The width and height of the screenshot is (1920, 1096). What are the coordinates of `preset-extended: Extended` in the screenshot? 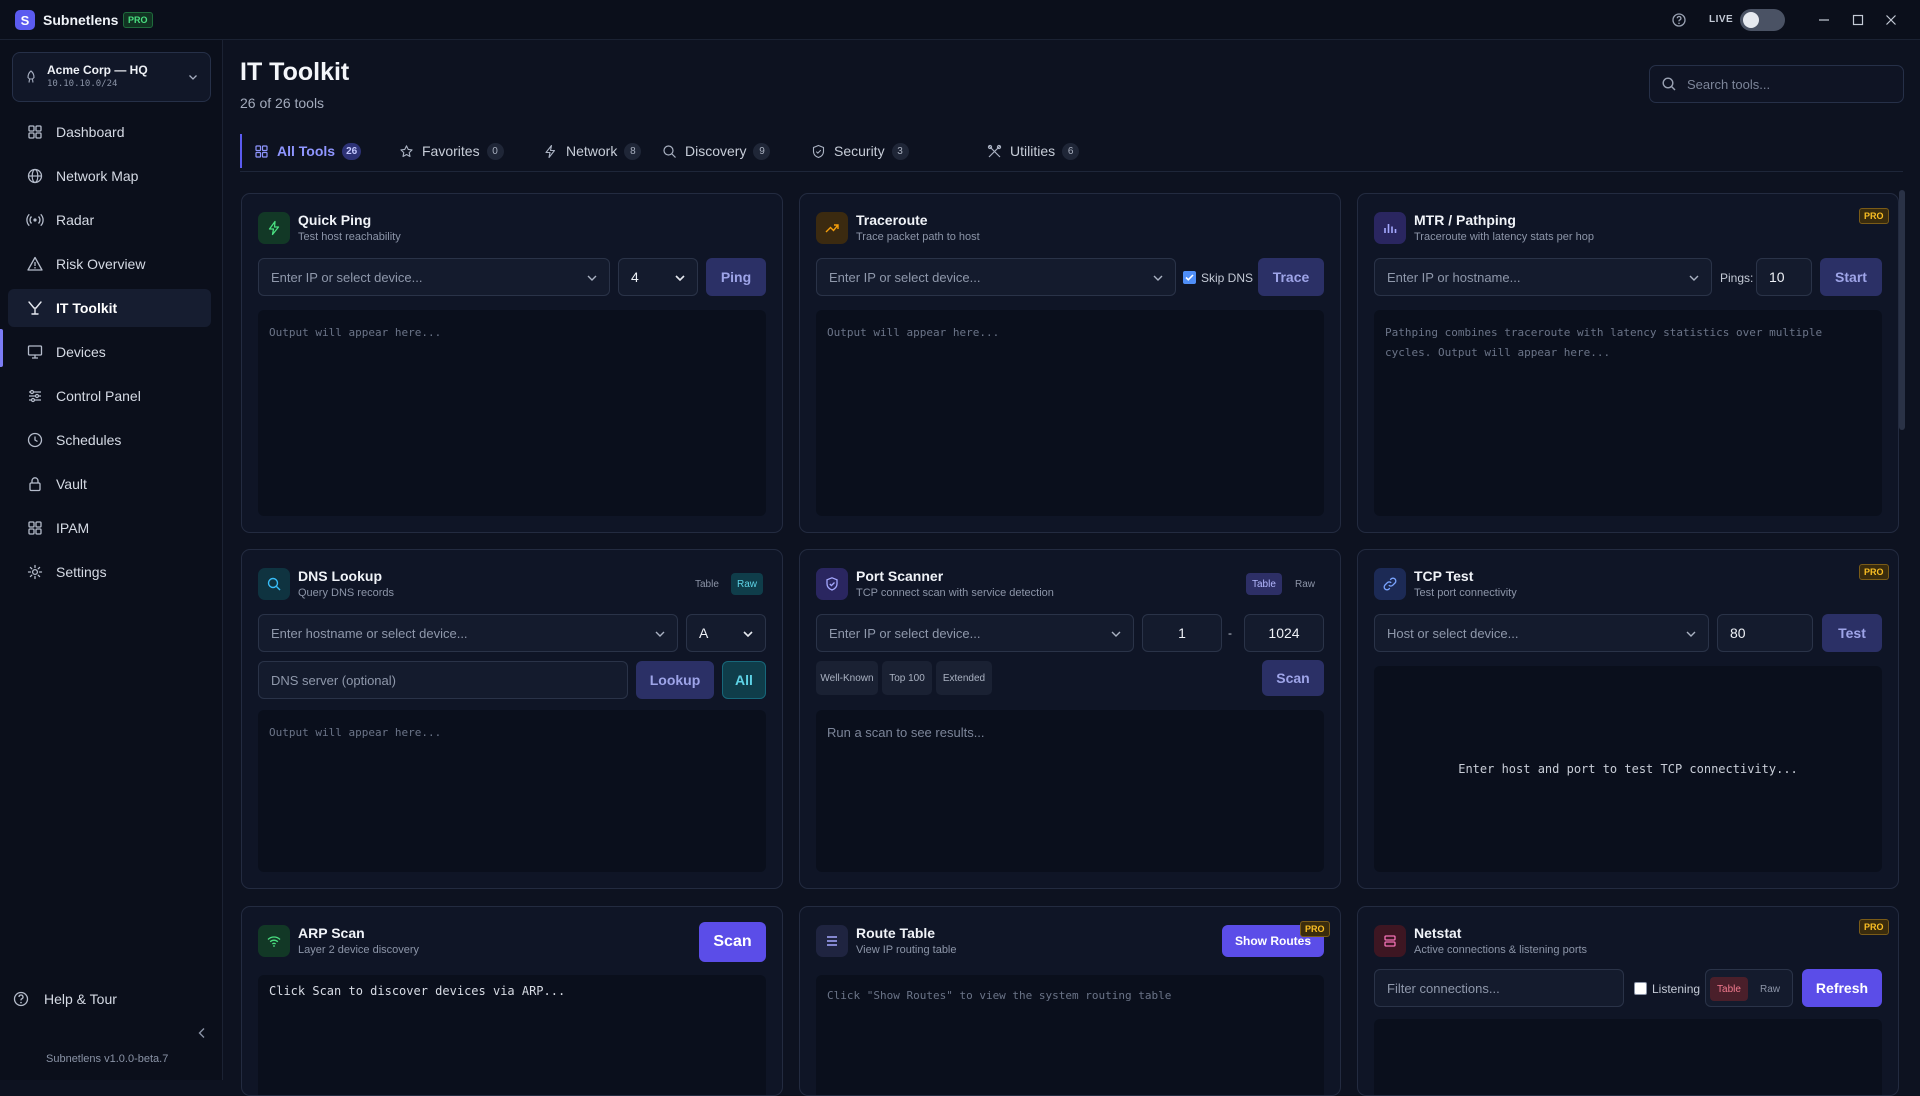 It's located at (964, 678).